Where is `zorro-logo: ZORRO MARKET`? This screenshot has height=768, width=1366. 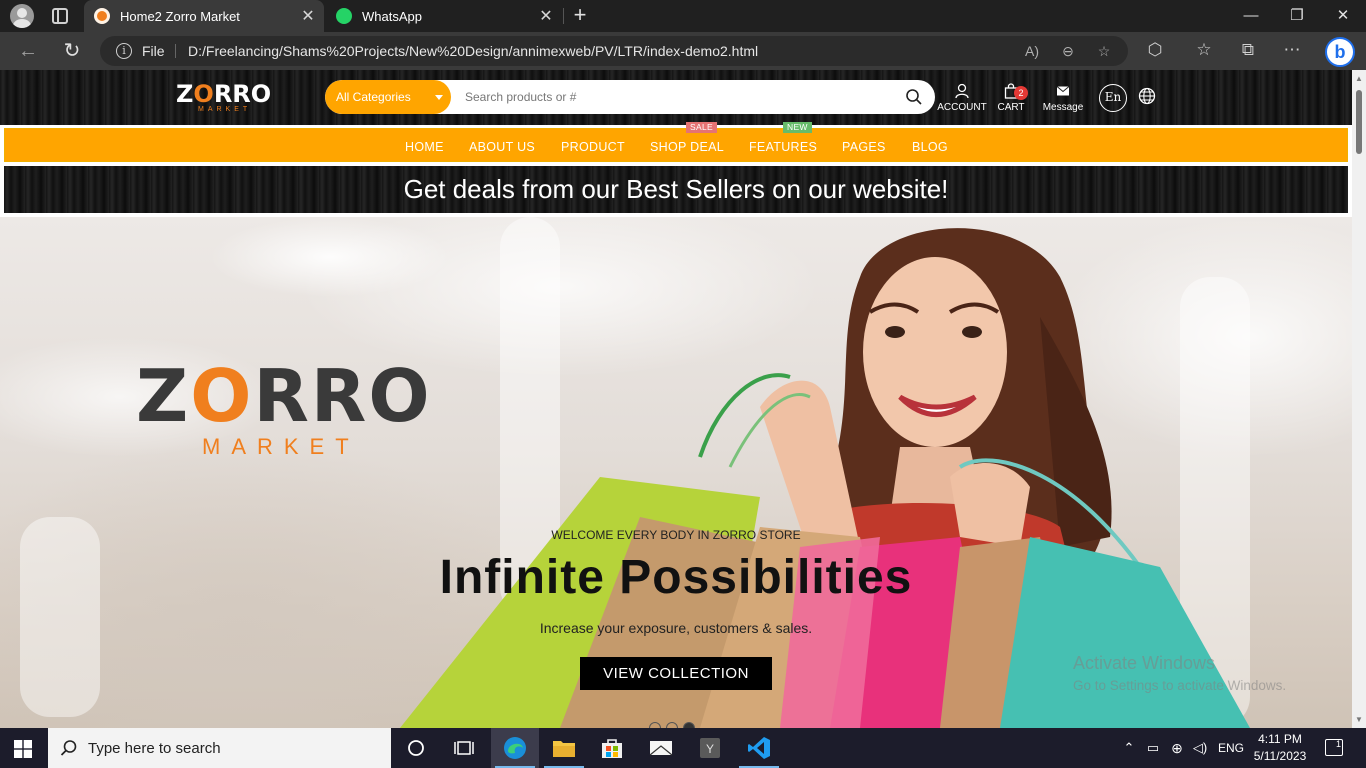 zorro-logo: ZORRO MARKET is located at coordinates (231, 99).